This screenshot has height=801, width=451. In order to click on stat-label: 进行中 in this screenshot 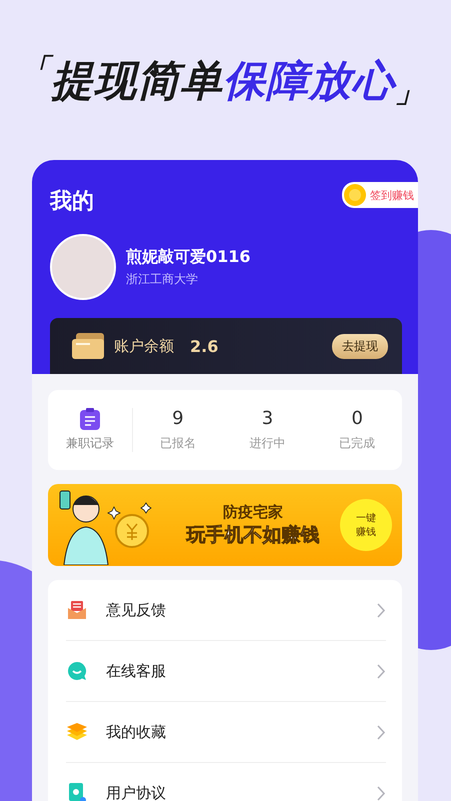, I will do `click(268, 443)`.